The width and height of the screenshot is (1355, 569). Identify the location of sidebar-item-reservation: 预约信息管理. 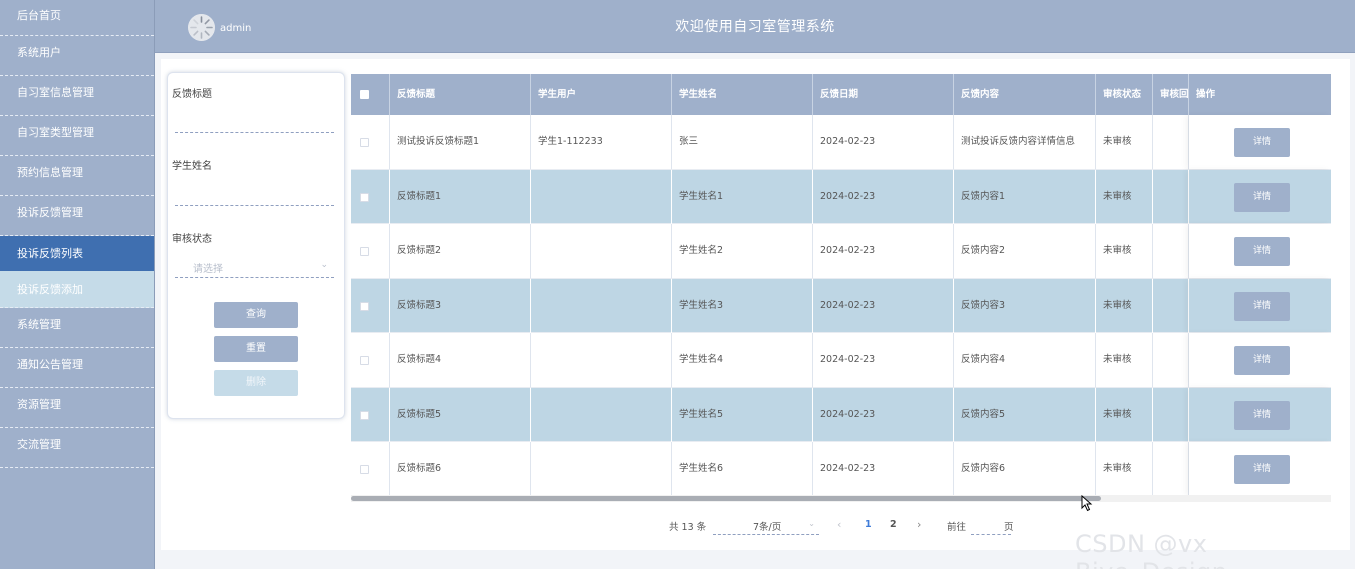
(77, 176).